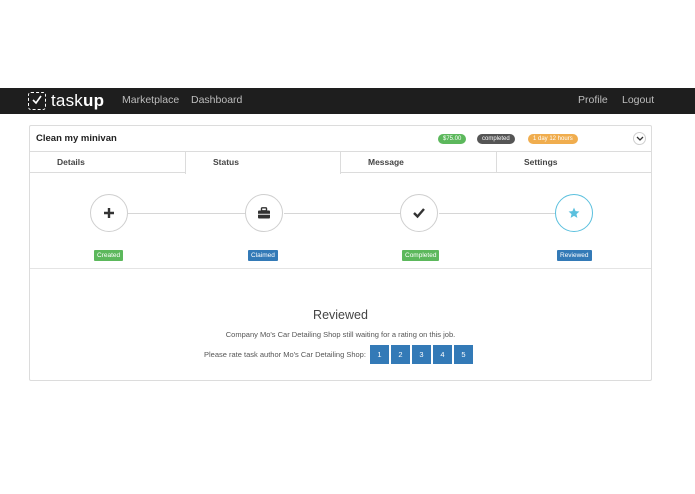 The height and width of the screenshot is (494, 695). I want to click on step-reviewed-circle, so click(574, 213).